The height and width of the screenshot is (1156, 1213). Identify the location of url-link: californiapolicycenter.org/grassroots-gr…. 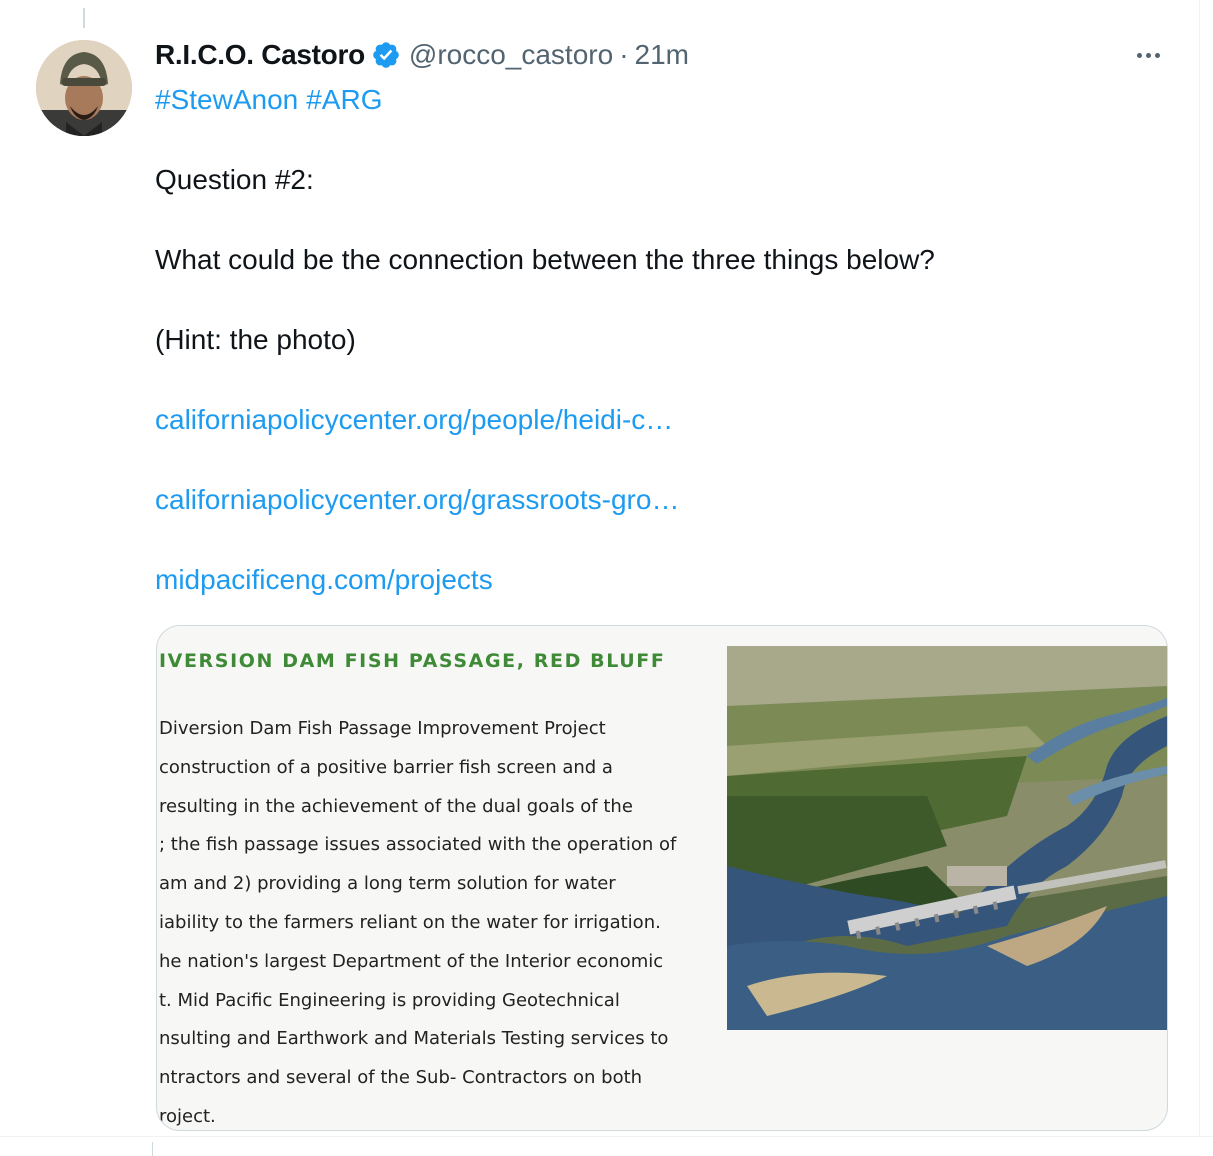
(660, 500).